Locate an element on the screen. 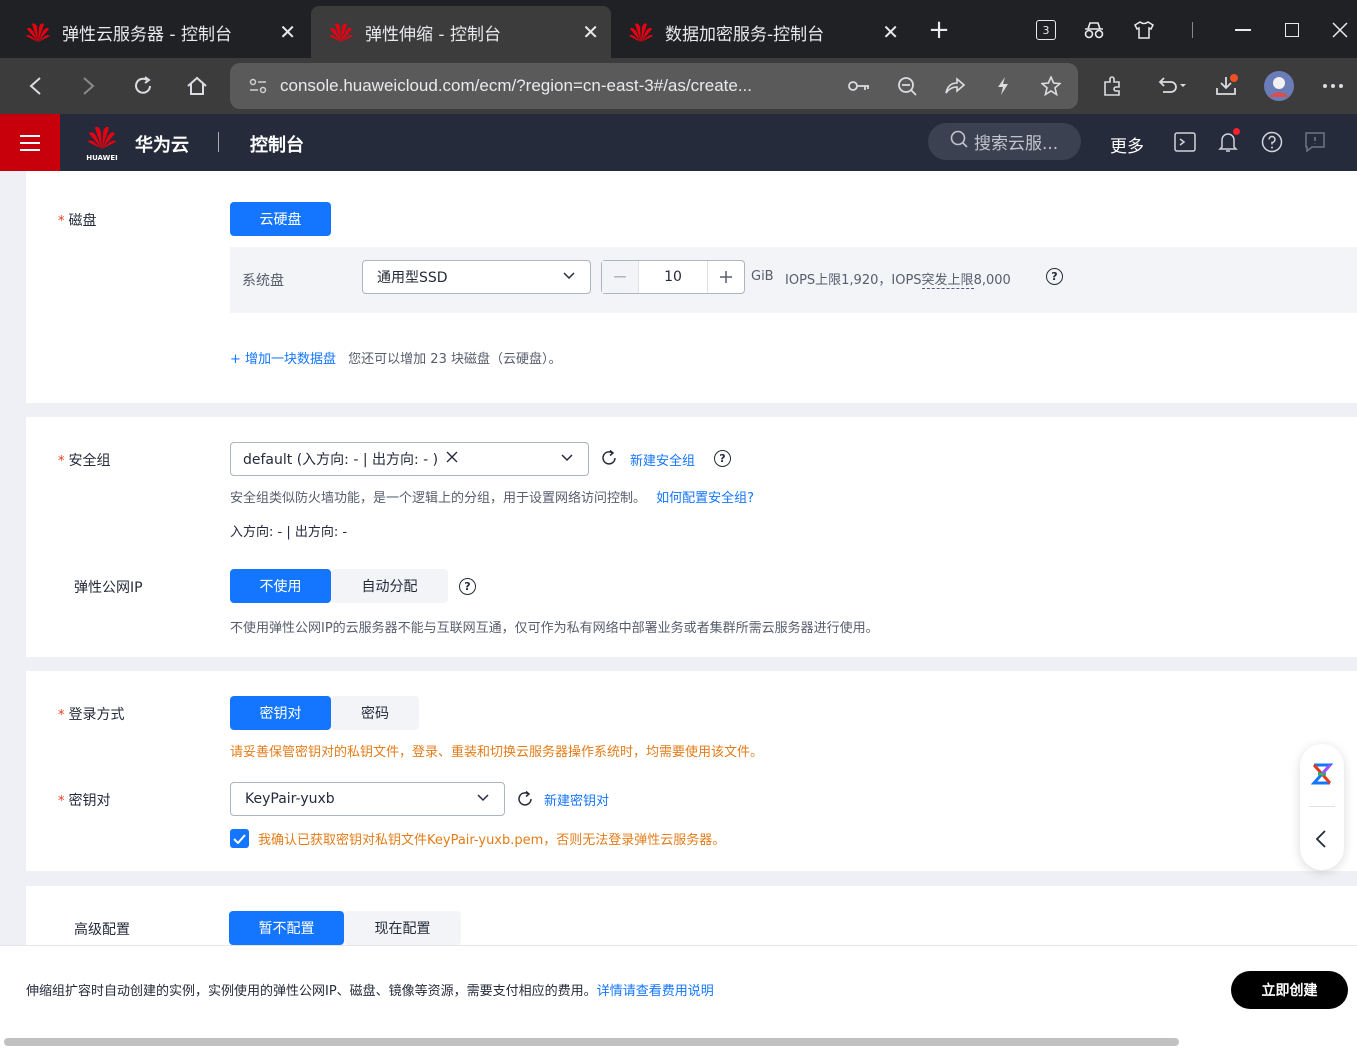 This screenshot has width=1357, height=1053. notification-dot is located at coordinates (1236, 131).